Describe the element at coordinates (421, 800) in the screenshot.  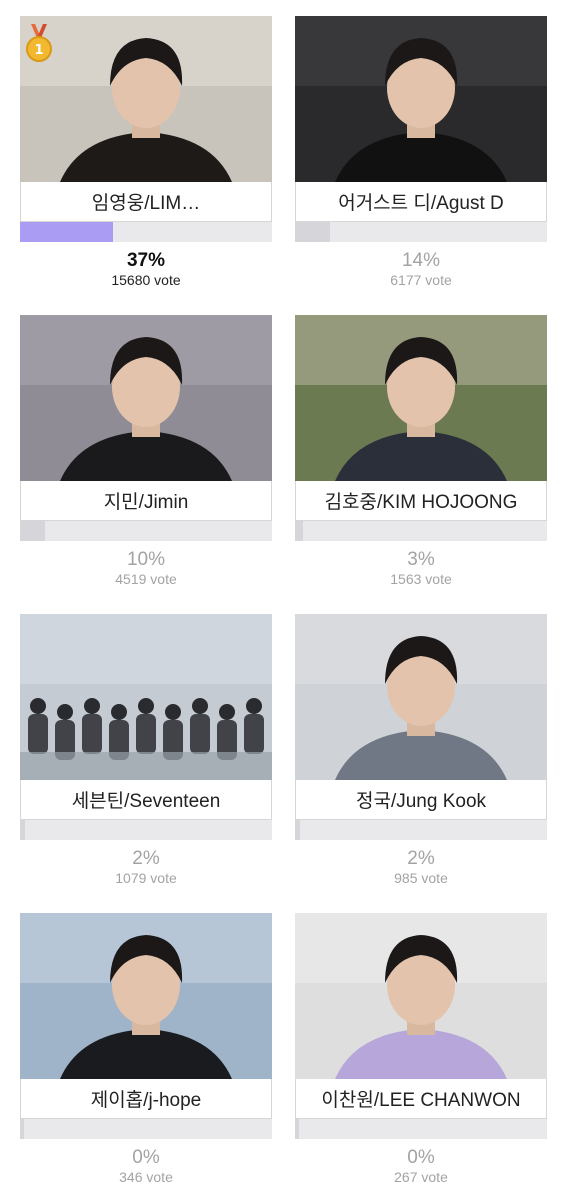
I see `candidate-name: 정국/Jung Kook` at that location.